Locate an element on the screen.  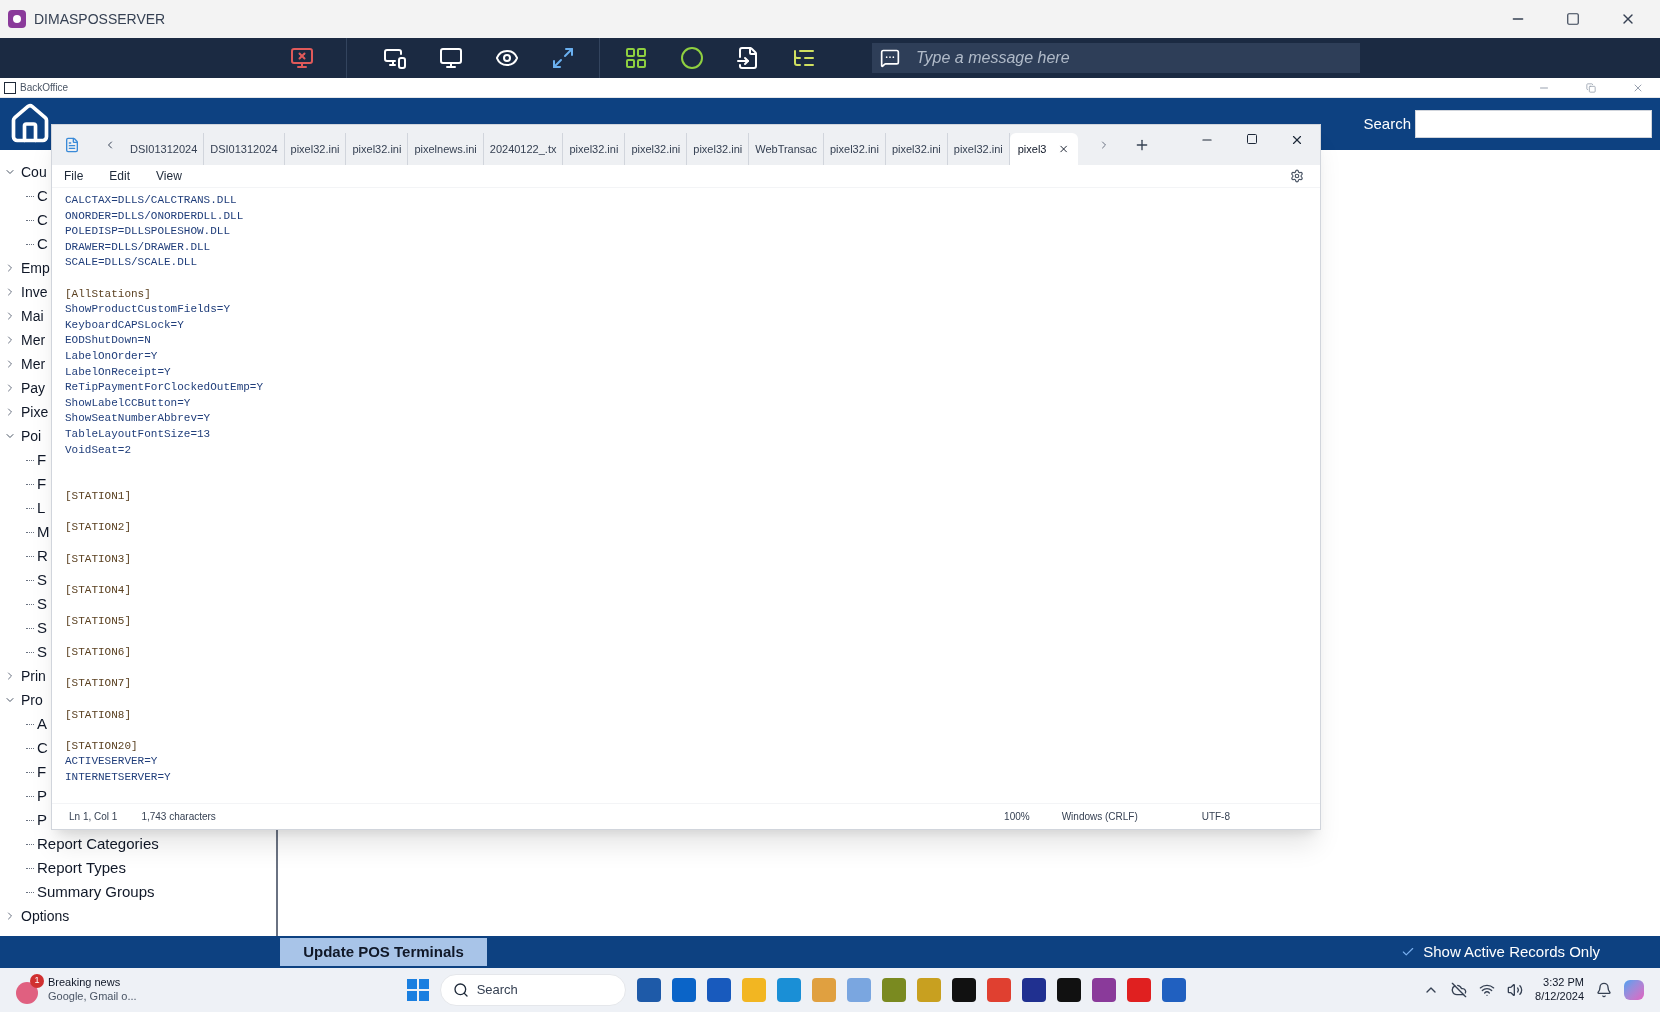
copilot-icon is located at coordinates (1634, 990).